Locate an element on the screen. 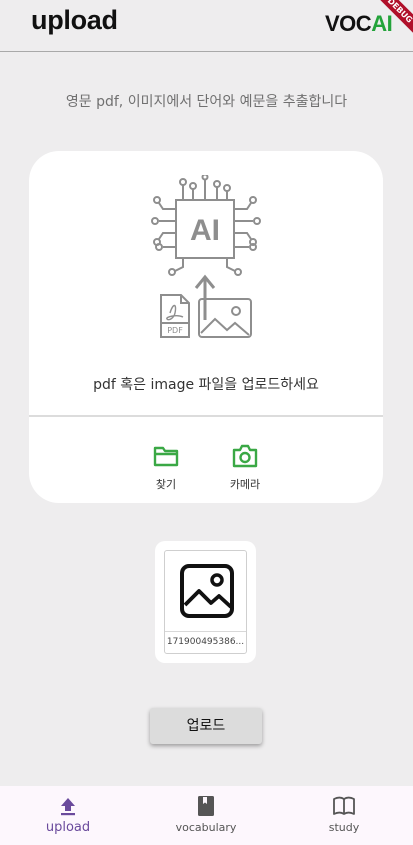  find-file-button: 찾기 is located at coordinates (166, 467).